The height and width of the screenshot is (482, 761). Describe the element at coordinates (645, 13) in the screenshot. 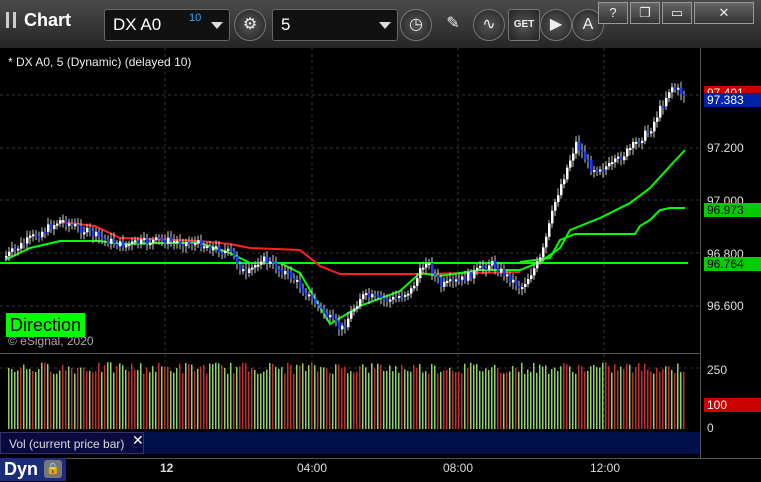

I see `restore-button: ❐` at that location.